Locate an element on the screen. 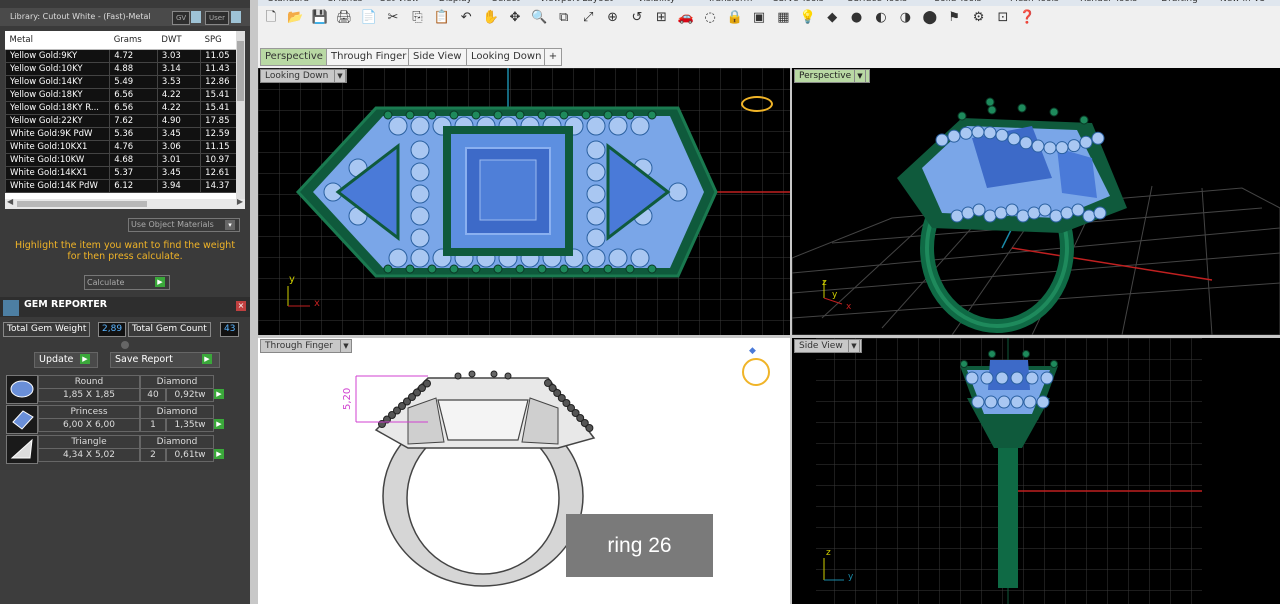 The image size is (1280, 604). close-icon: × is located at coordinates (241, 306).